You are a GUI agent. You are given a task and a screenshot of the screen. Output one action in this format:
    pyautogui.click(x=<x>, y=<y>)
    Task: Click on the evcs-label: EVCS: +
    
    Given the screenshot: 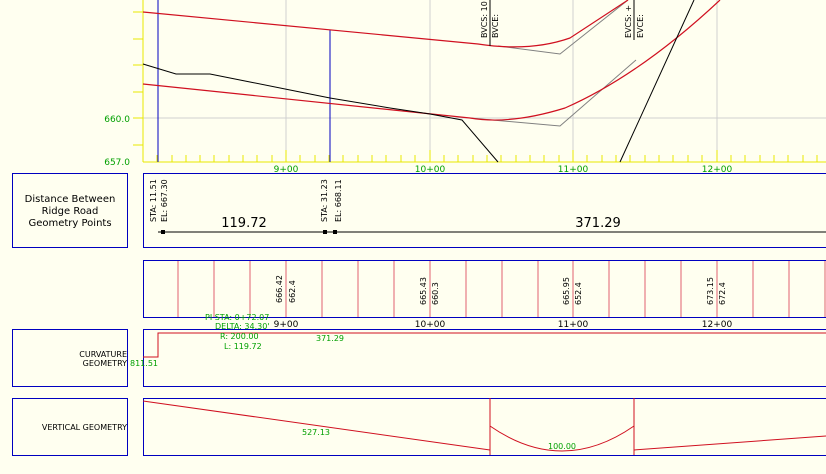 What is the action you would take?
    pyautogui.click(x=628, y=21)
    